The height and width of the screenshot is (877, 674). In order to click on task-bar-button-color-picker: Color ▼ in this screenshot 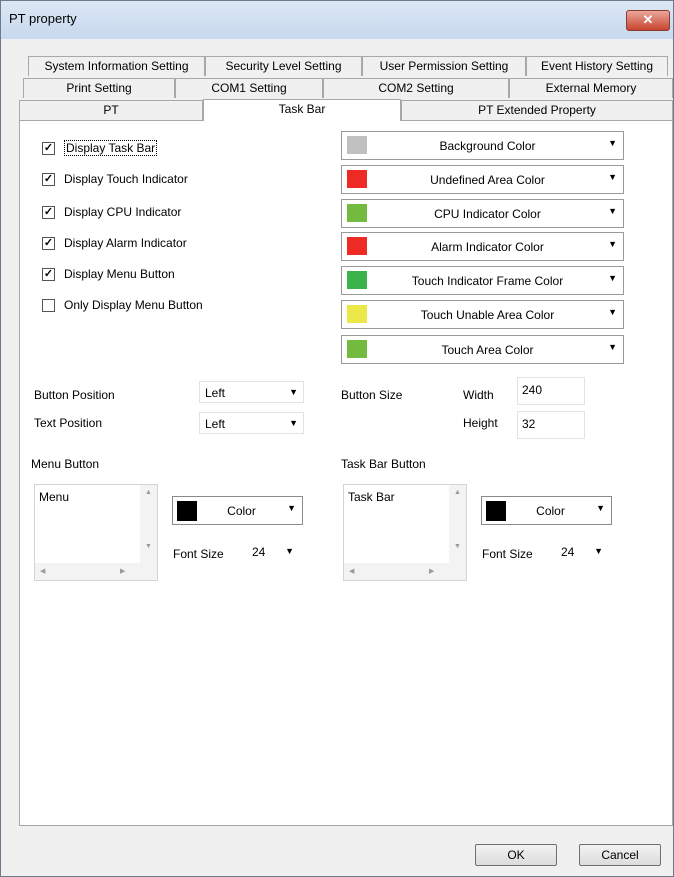, I will do `click(546, 510)`.